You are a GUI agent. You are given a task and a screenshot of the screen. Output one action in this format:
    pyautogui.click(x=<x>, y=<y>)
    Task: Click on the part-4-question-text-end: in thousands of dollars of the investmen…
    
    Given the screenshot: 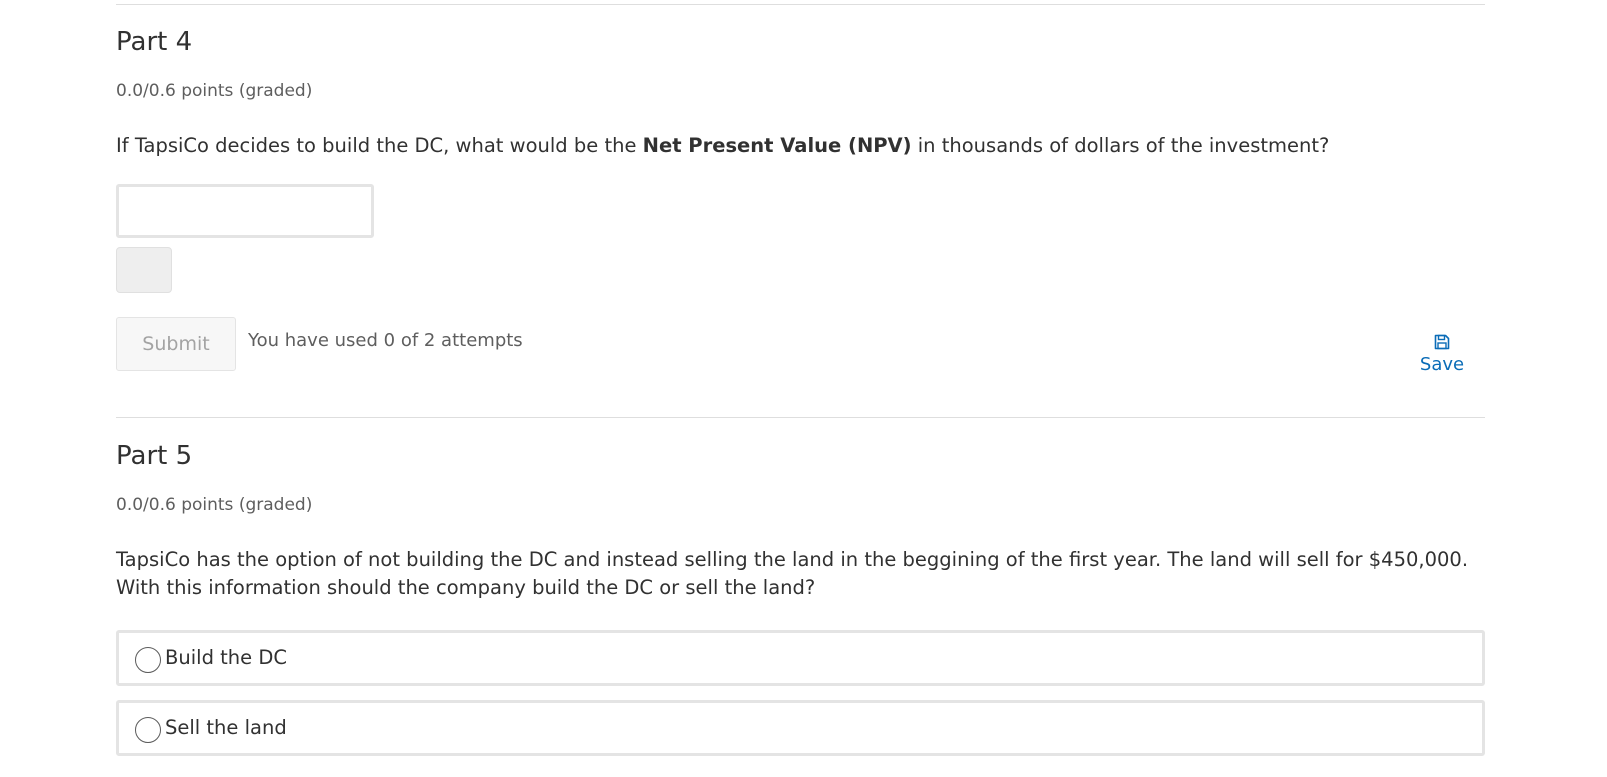 What is the action you would take?
    pyautogui.click(x=1120, y=145)
    